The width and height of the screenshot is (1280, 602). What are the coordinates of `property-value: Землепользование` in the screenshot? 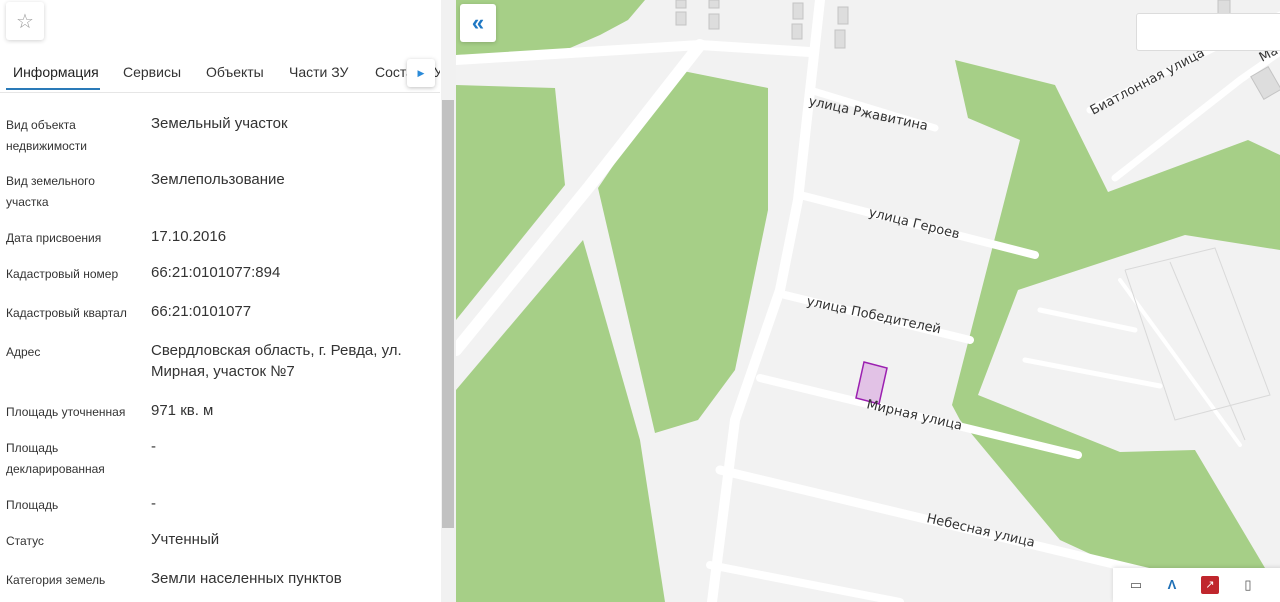 It's located at (218, 179).